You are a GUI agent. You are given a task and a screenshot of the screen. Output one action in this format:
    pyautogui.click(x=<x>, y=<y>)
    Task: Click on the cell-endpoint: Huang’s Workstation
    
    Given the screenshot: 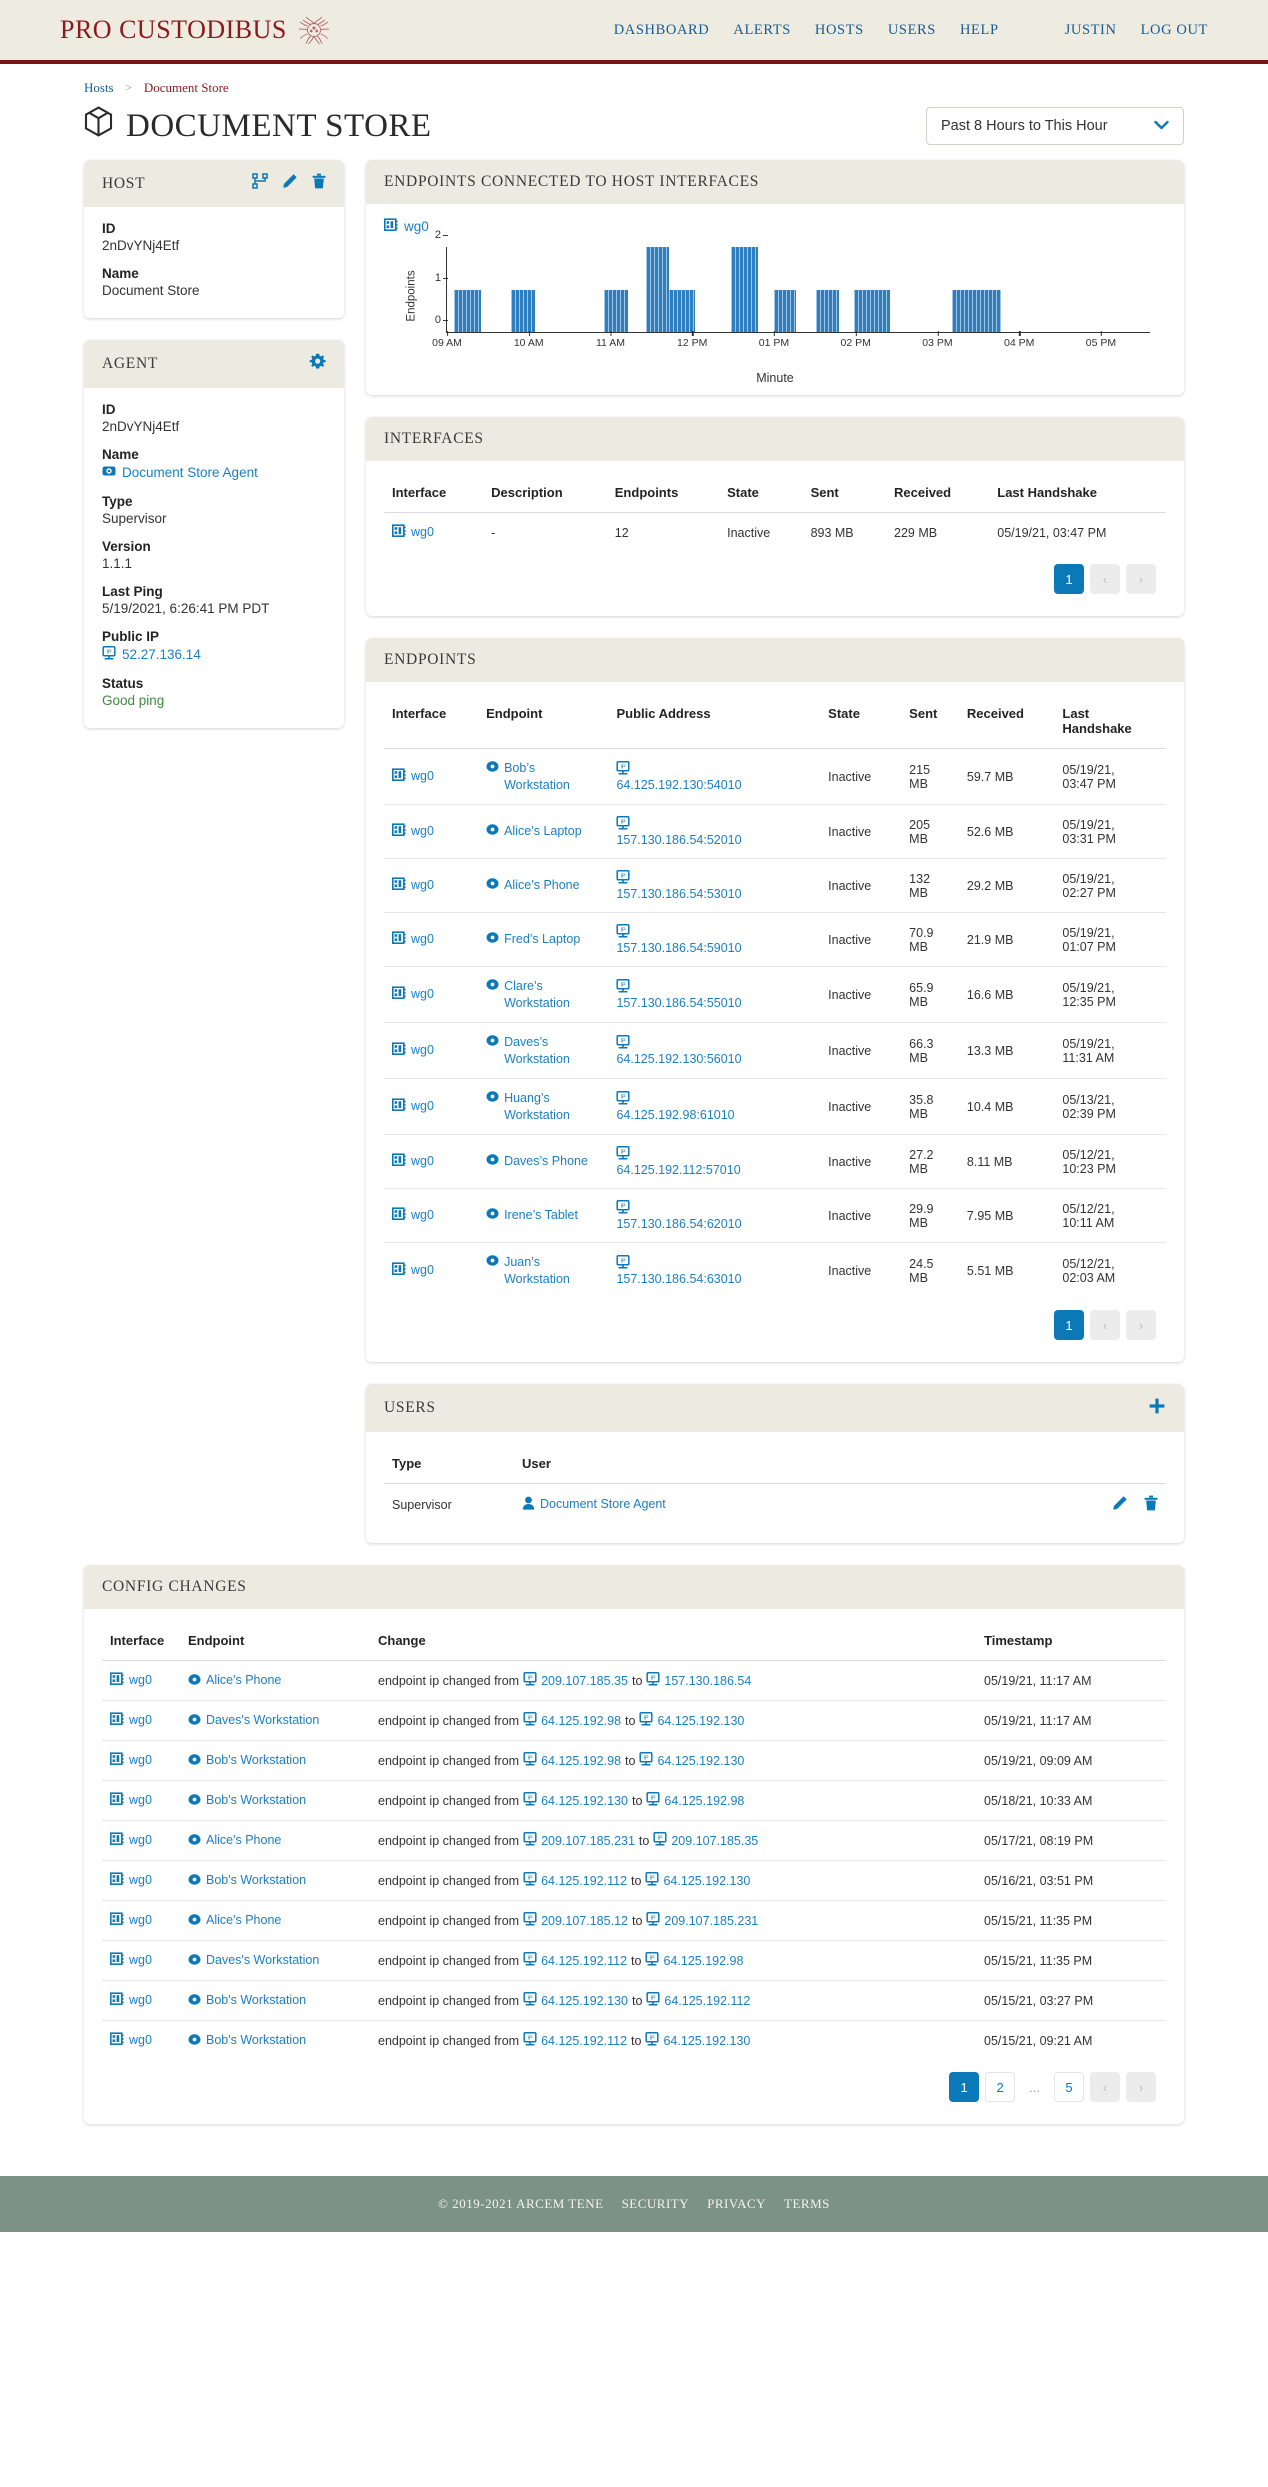 What is the action you would take?
    pyautogui.click(x=543, y=1106)
    